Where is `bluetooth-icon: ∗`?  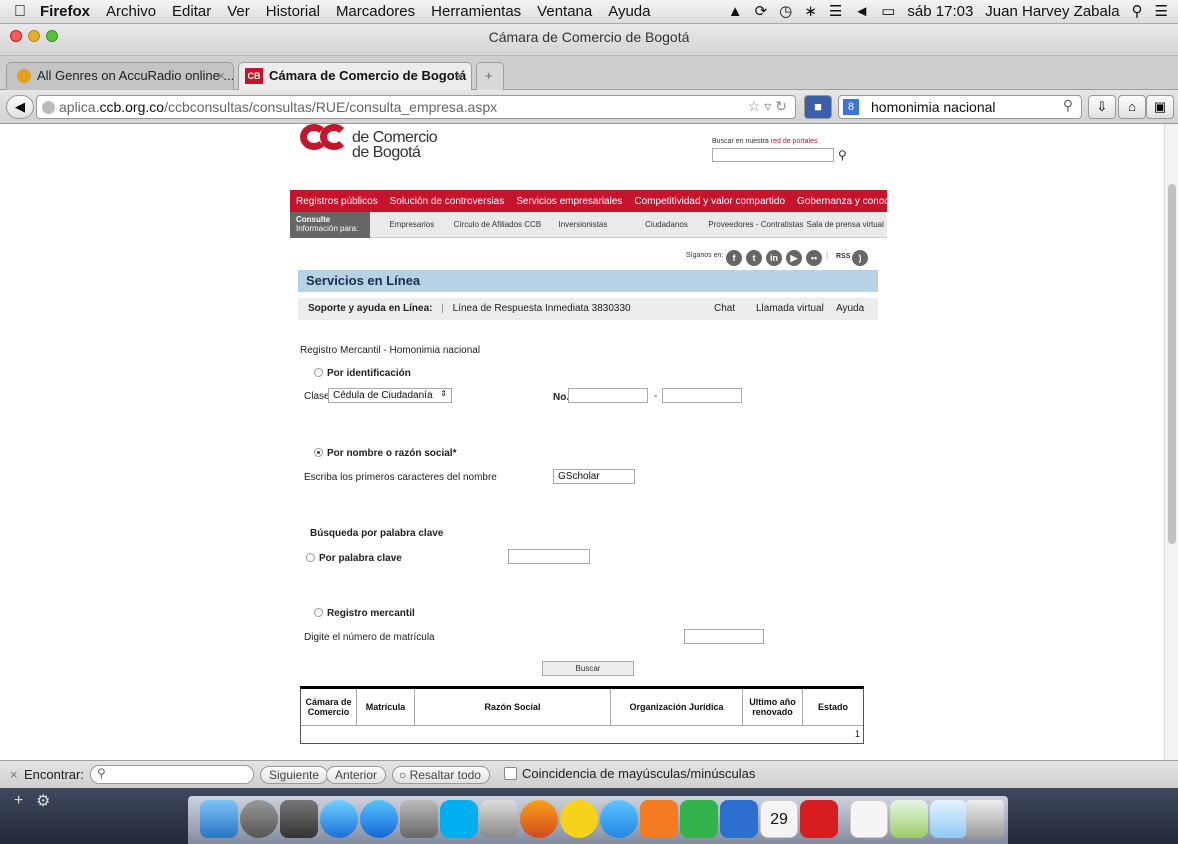
bluetooth-icon: ∗ is located at coordinates (810, 11).